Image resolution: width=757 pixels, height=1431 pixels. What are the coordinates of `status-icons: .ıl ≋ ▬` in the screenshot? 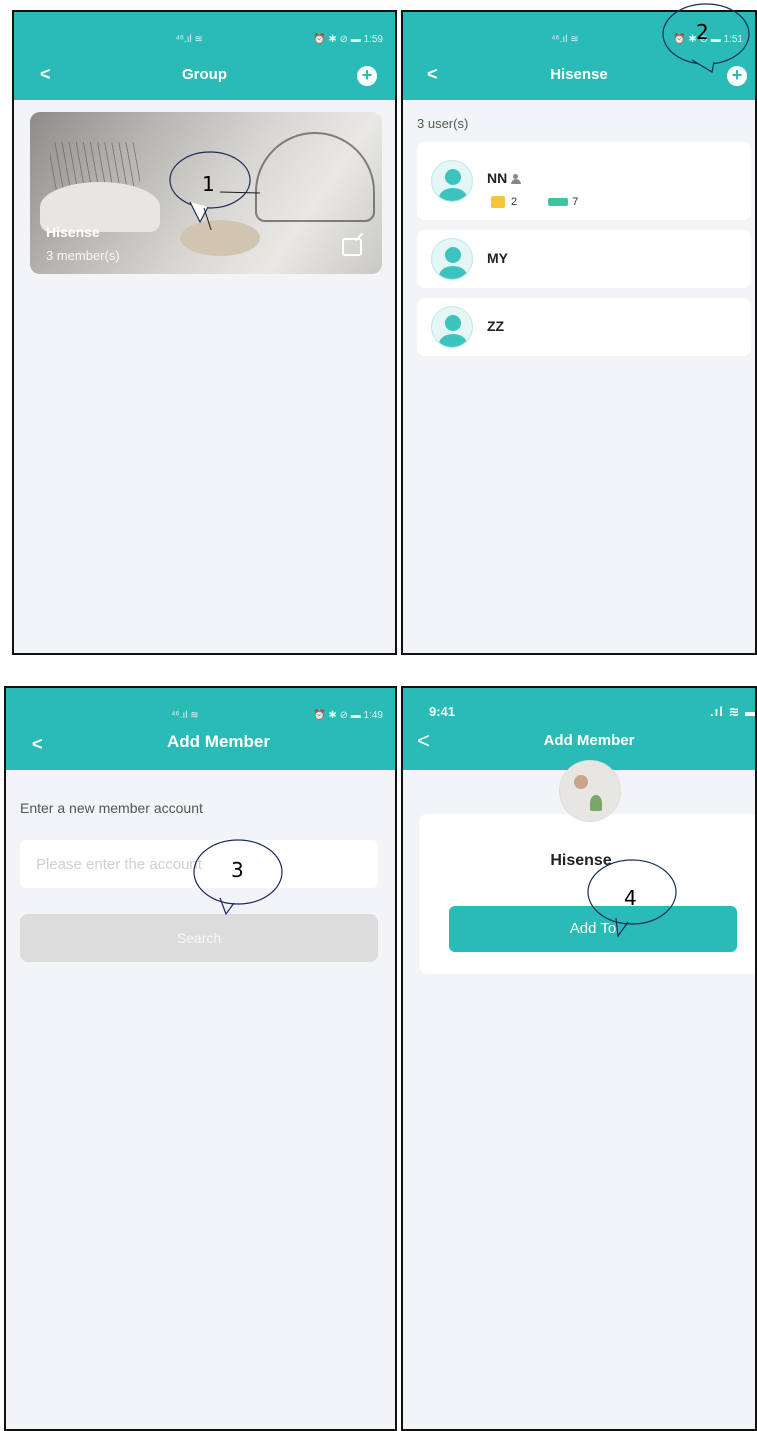 It's located at (733, 711).